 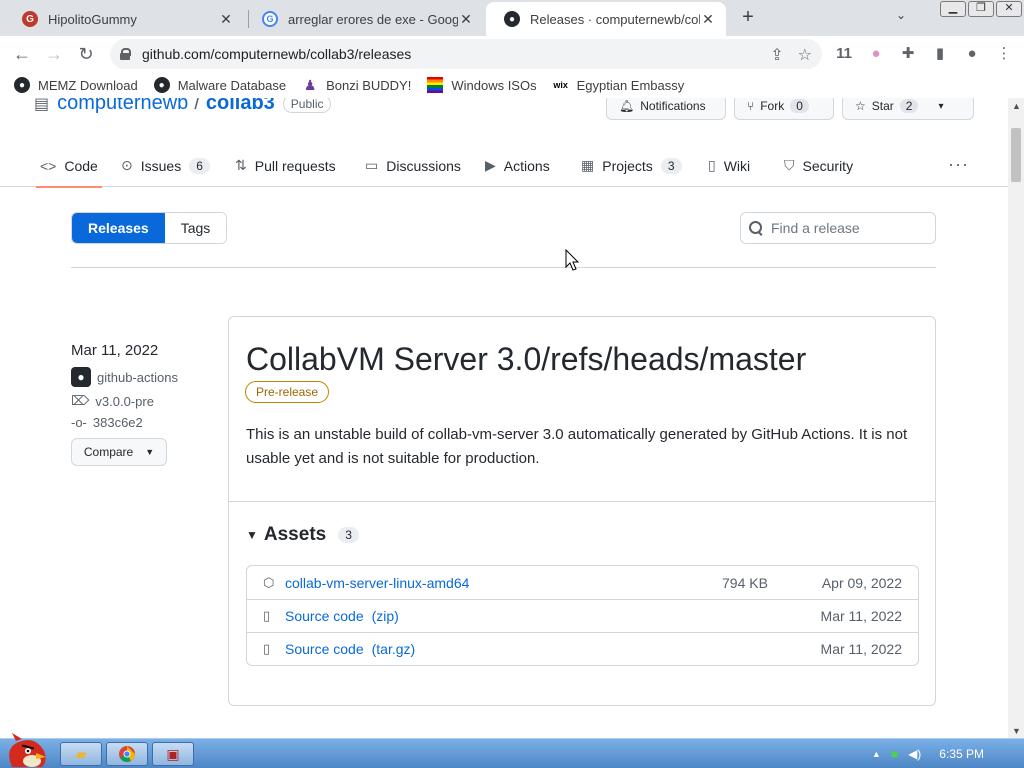 I want to click on code-icon: <>, so click(x=48, y=165).